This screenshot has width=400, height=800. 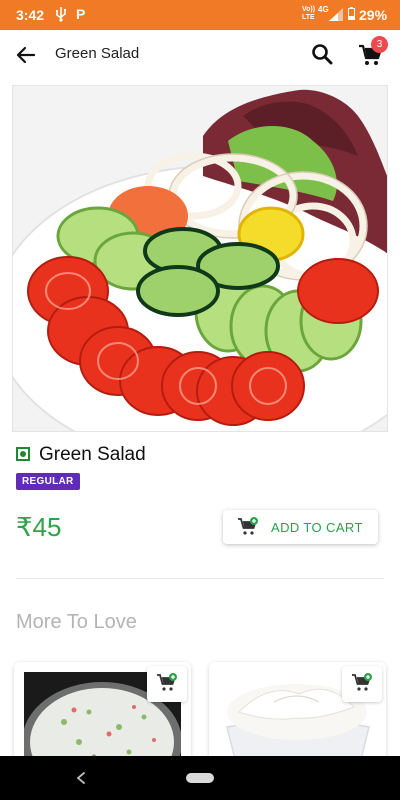 I want to click on status-bar: 3:42 P Vo)) LTE 4G 29%, so click(x=200, y=15).